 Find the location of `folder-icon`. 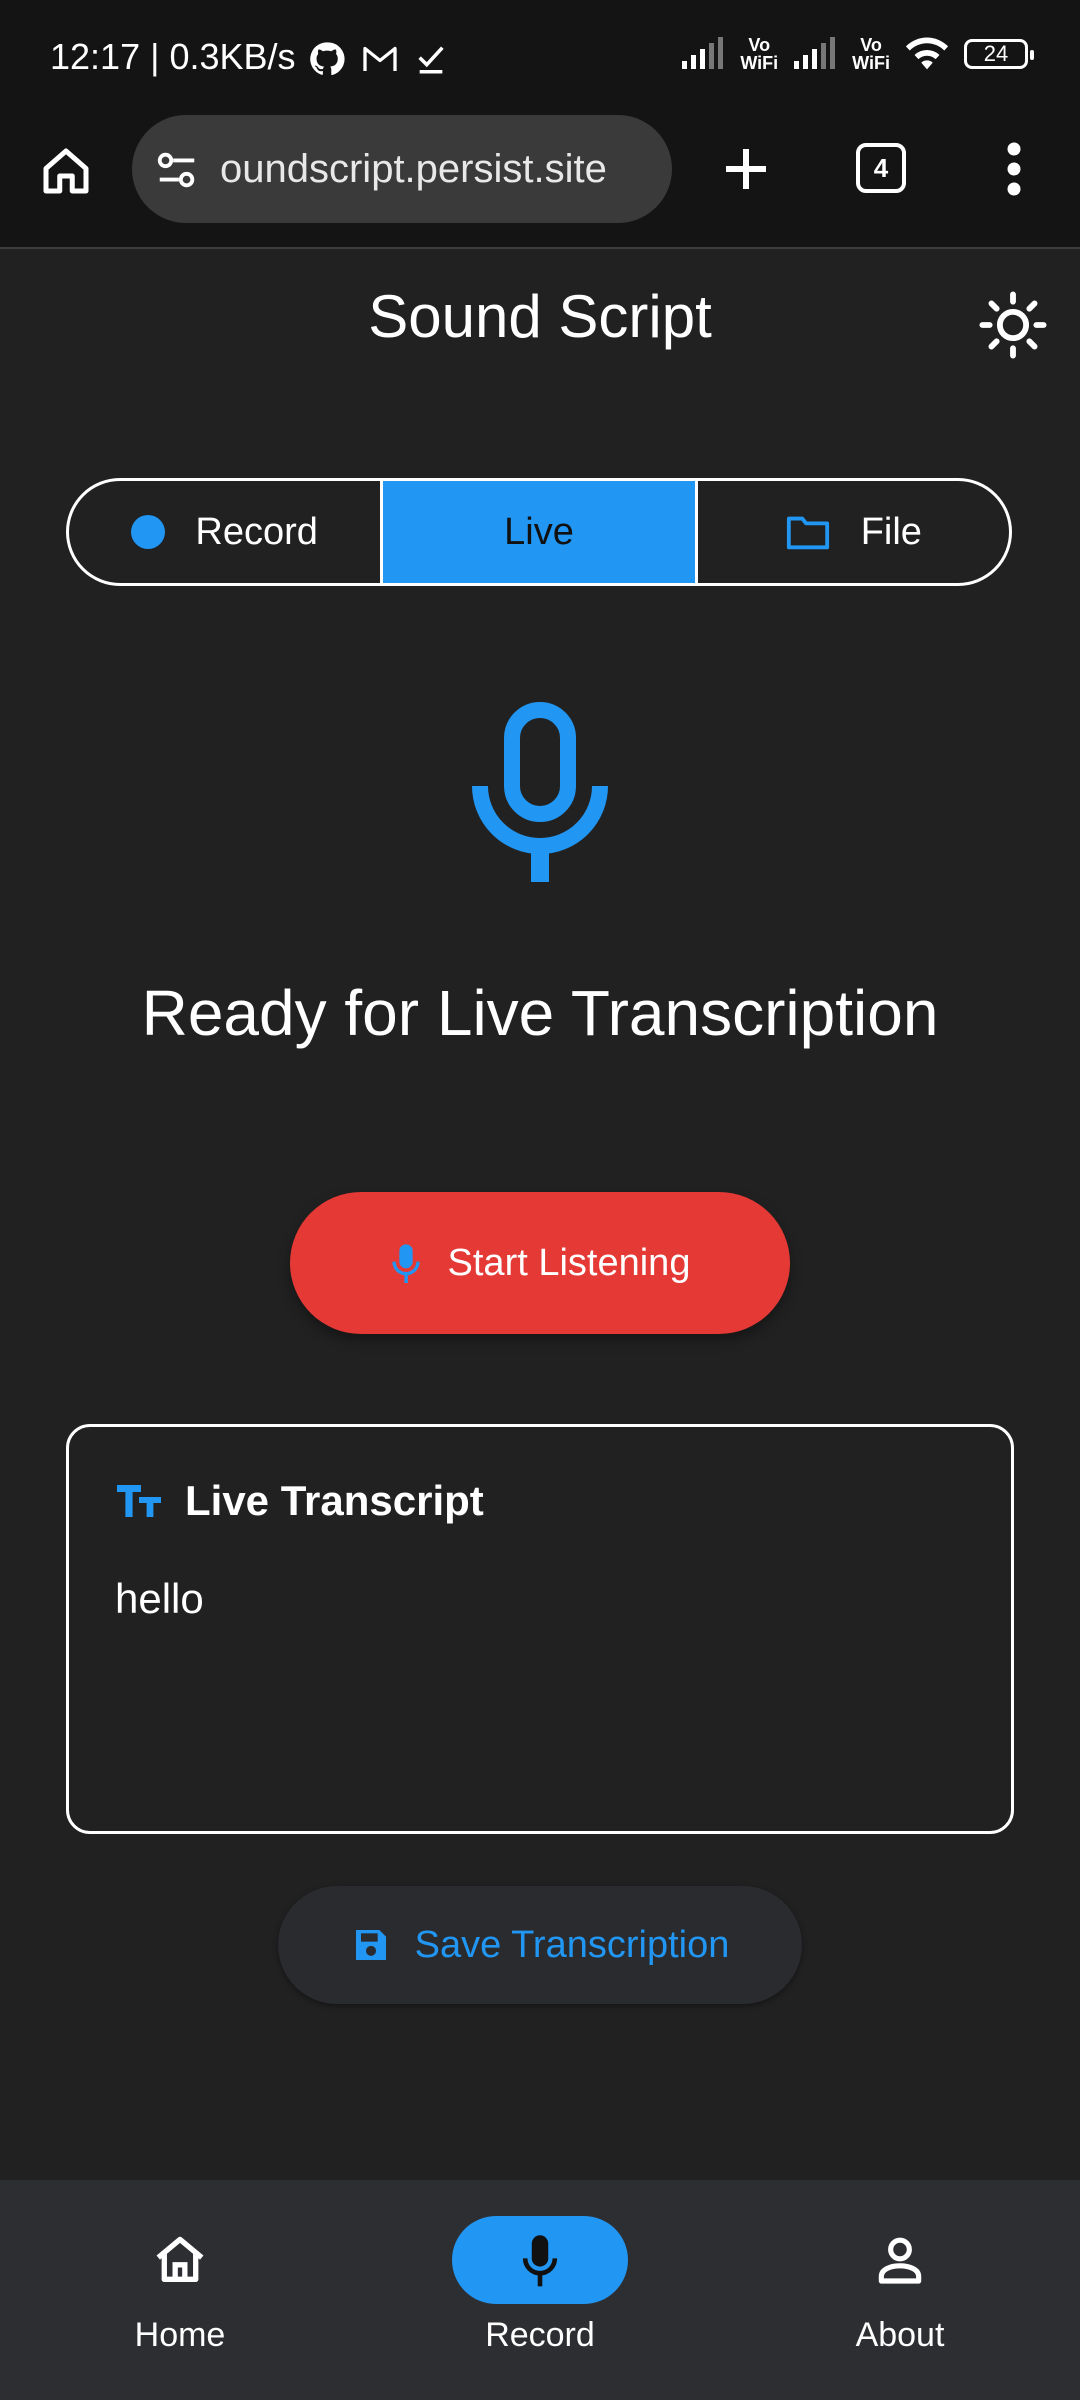

folder-icon is located at coordinates (807, 533).